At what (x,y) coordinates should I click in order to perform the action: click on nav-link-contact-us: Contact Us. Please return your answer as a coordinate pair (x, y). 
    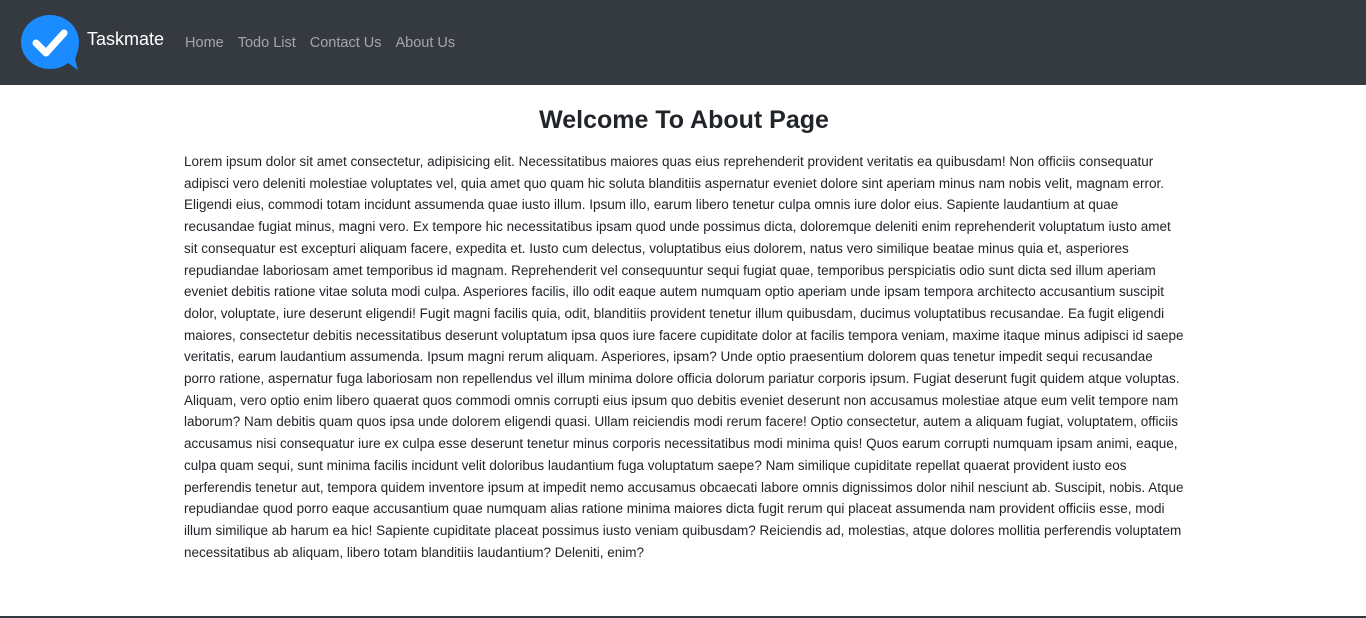
    Looking at the image, I should click on (346, 43).